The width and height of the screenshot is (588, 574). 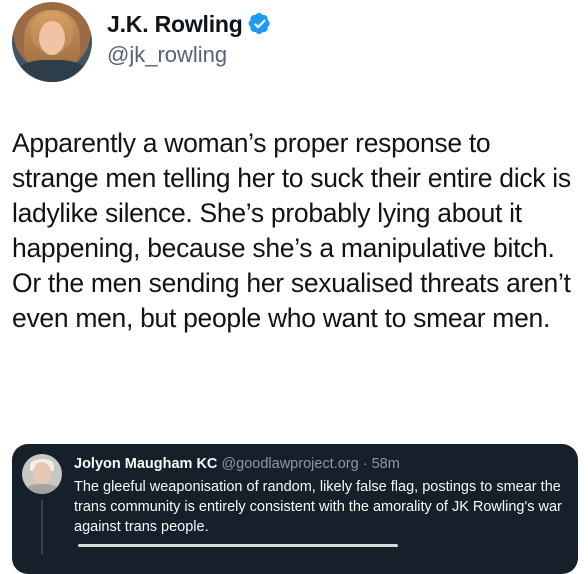 What do you see at coordinates (52, 42) in the screenshot?
I see `author-avatar` at bounding box center [52, 42].